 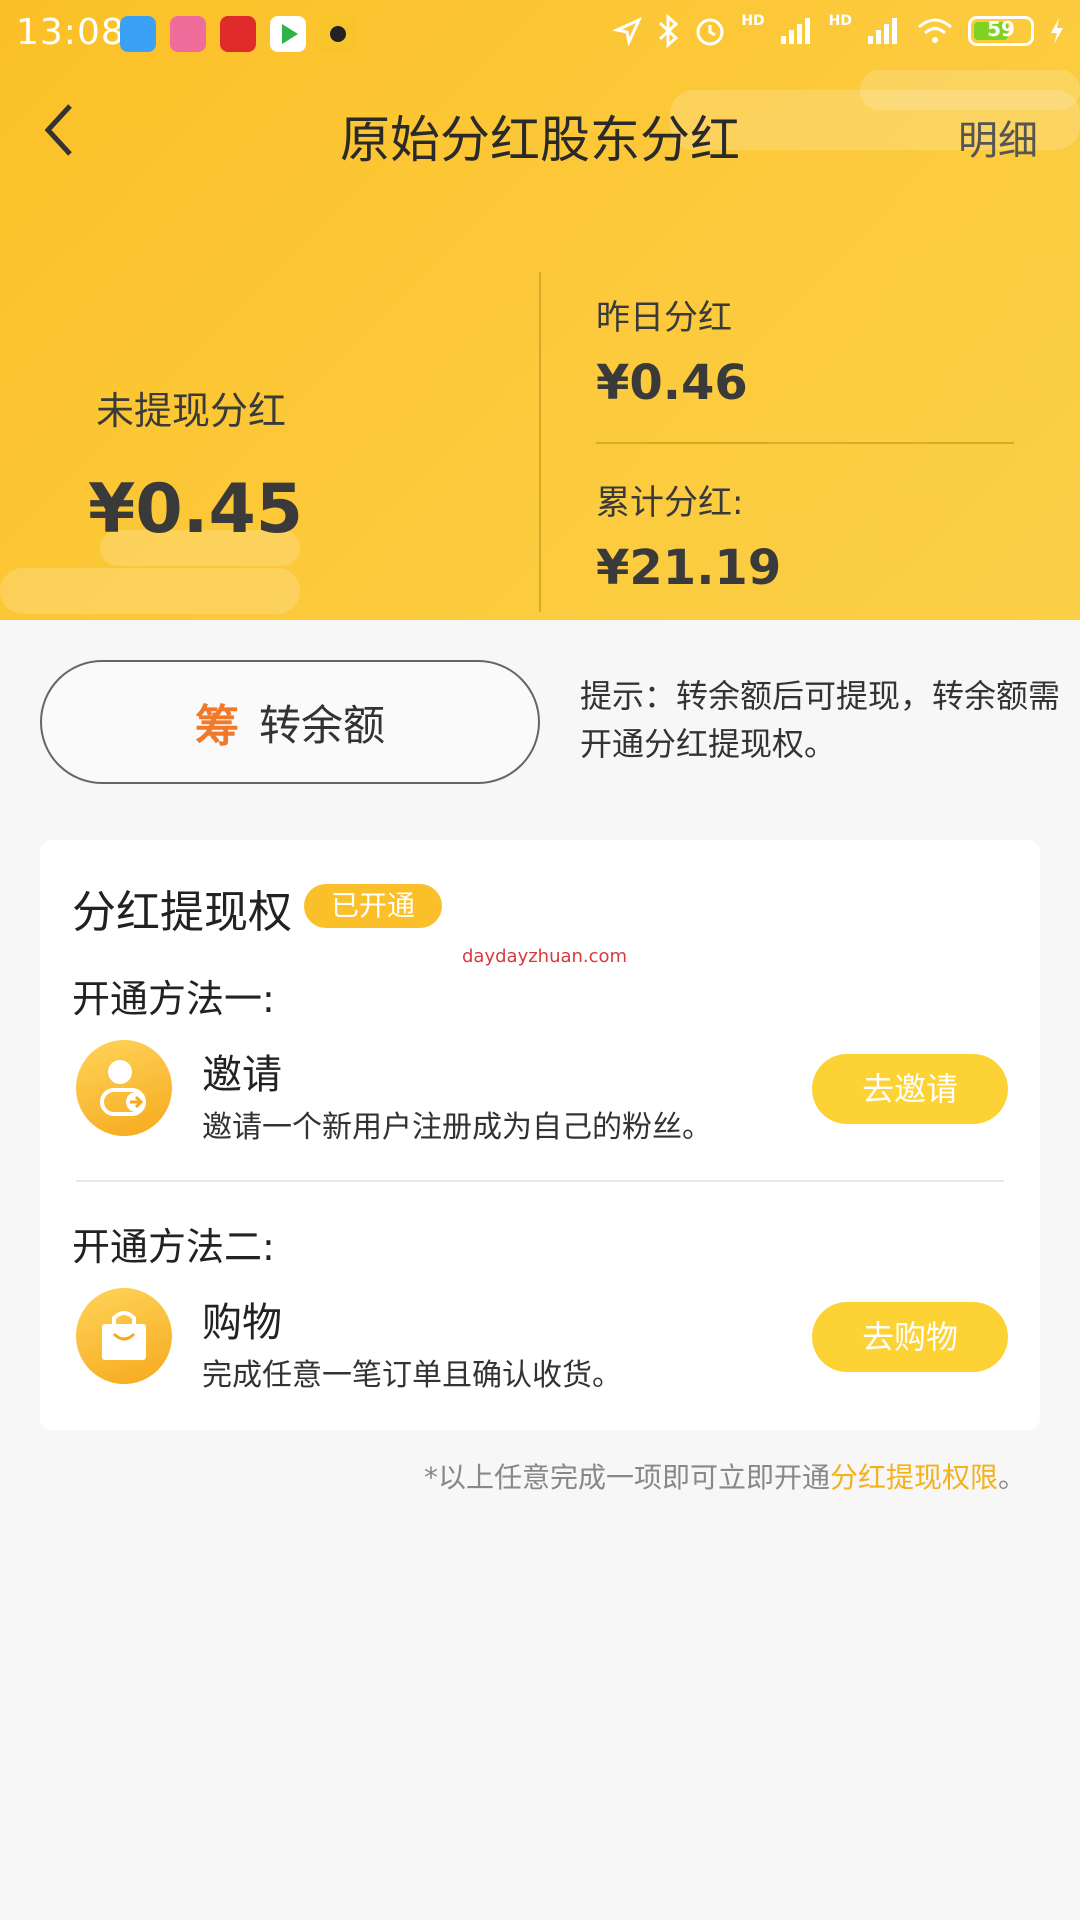 I want to click on transfer-balance-button: 筹 转余额, so click(x=290, y=722).